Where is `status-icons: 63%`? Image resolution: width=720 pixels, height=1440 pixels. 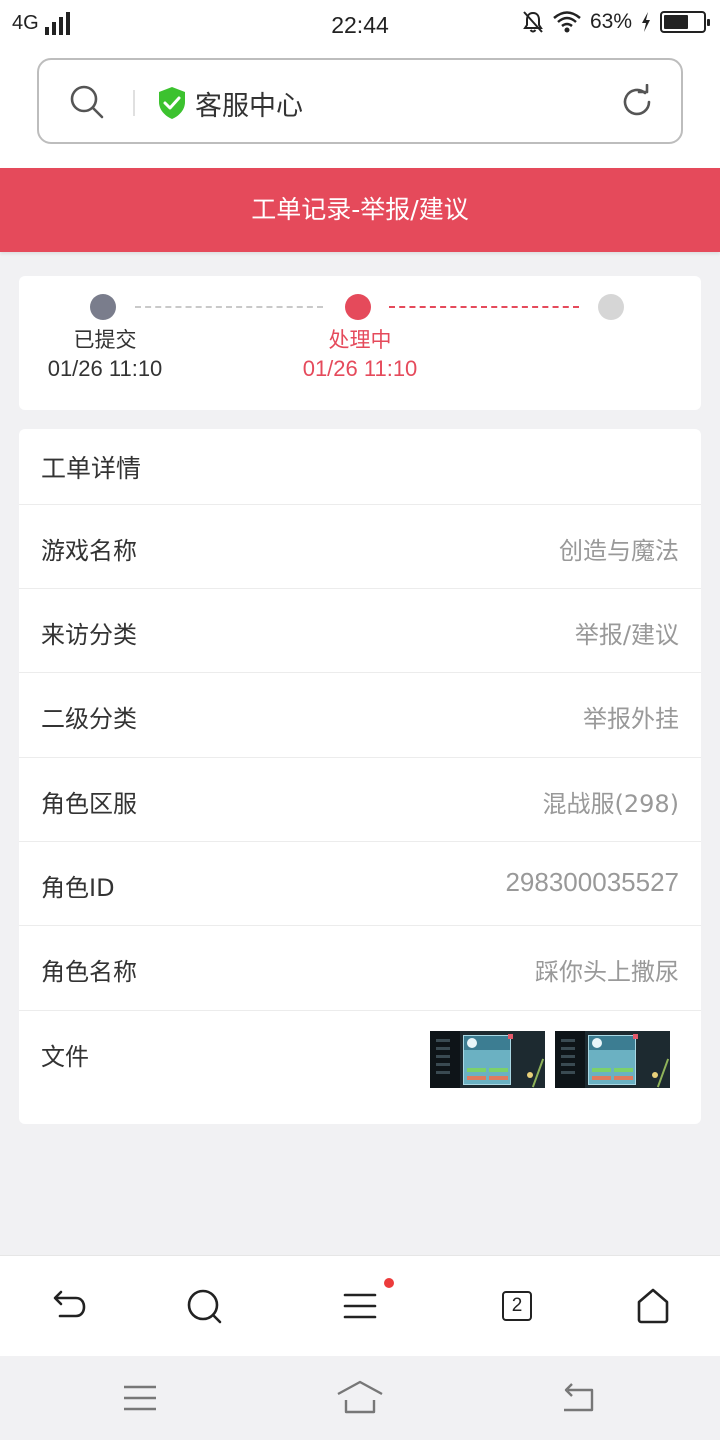
status-icons: 63% is located at coordinates (616, 22).